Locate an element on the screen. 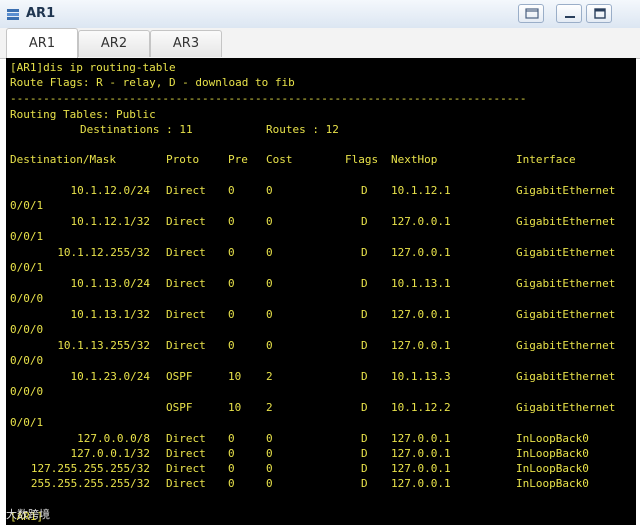  minimize-button is located at coordinates (569, 13).